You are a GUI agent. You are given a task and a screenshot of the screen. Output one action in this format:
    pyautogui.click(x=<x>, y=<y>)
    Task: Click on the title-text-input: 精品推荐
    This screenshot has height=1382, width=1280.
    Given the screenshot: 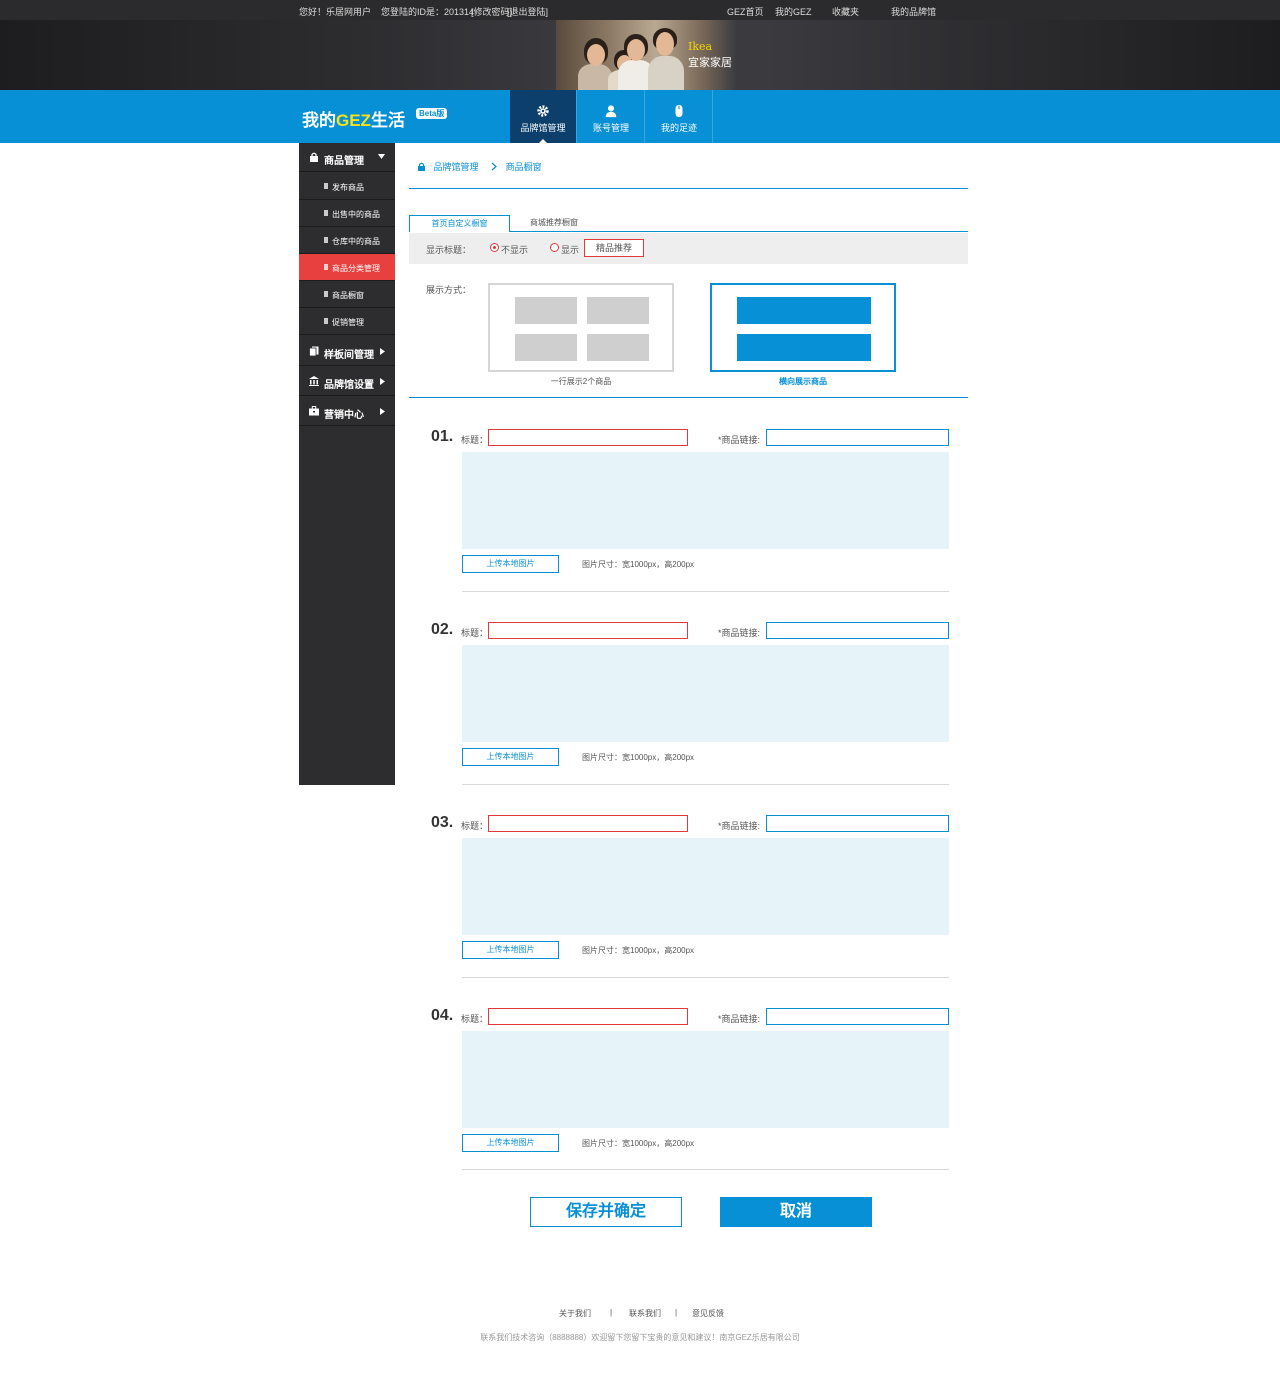 What is the action you would take?
    pyautogui.click(x=614, y=248)
    